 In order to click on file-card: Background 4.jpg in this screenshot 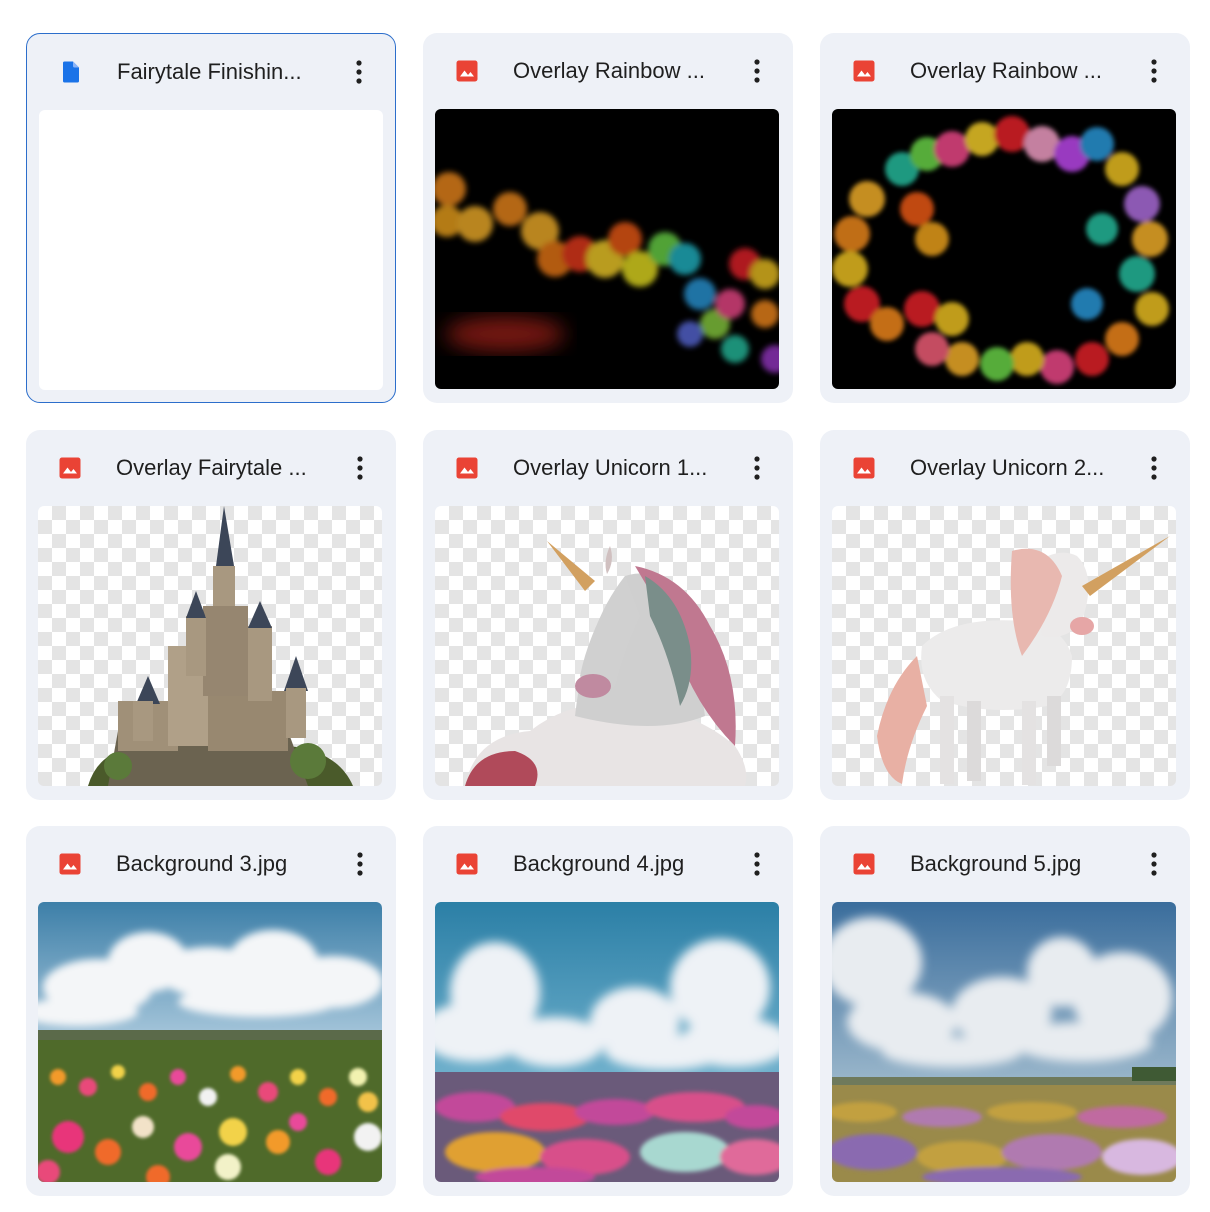, I will do `click(608, 1011)`.